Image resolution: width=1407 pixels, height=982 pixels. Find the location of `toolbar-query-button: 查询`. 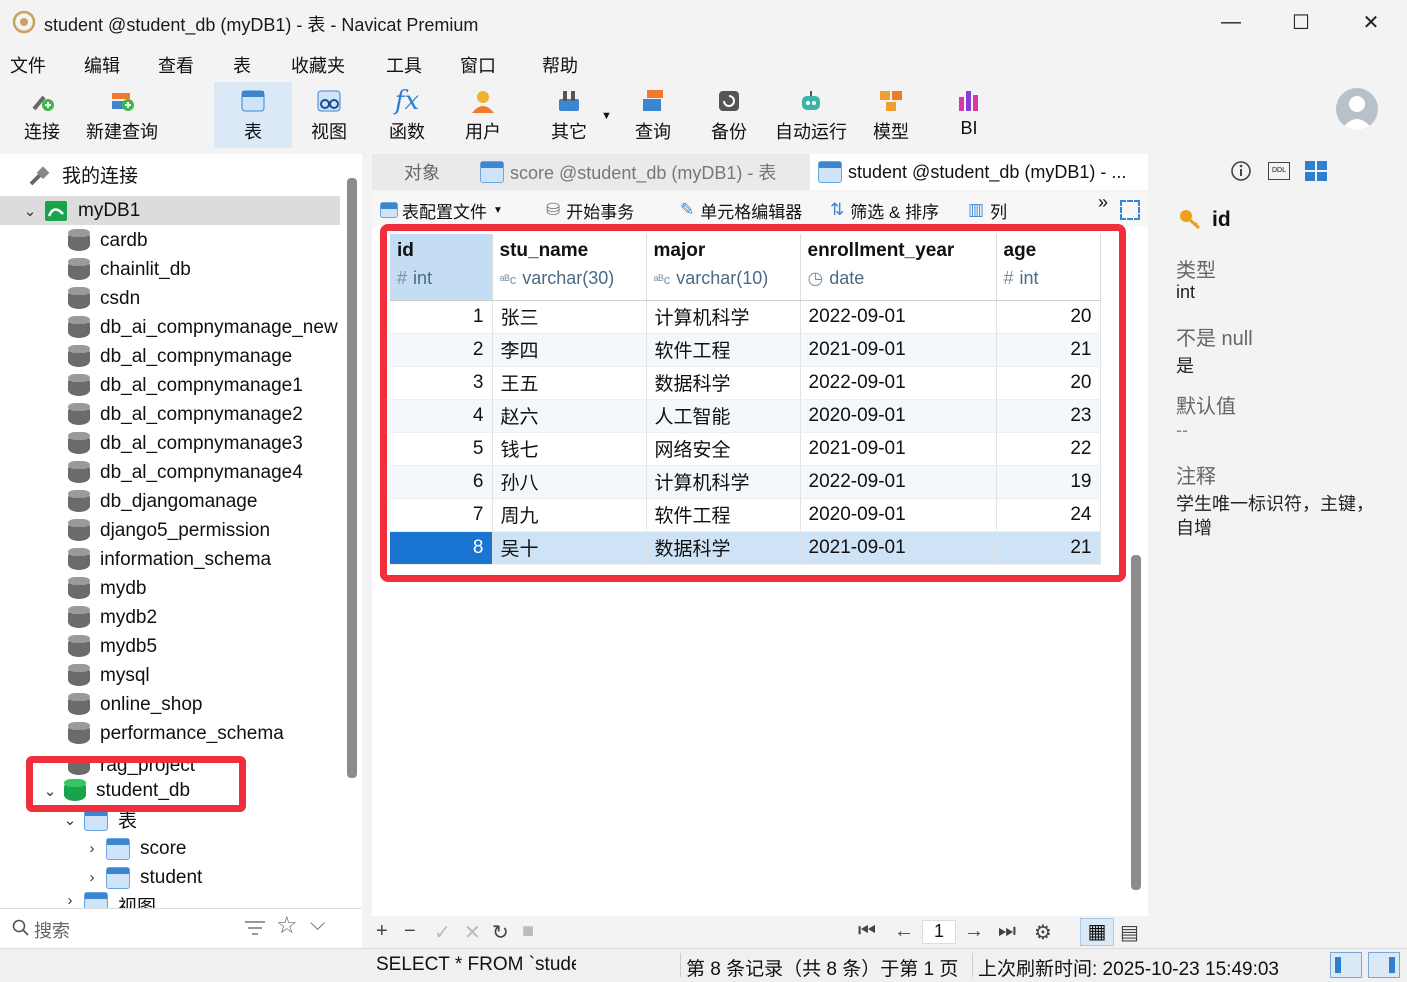

toolbar-query-button: 查询 is located at coordinates (653, 115).